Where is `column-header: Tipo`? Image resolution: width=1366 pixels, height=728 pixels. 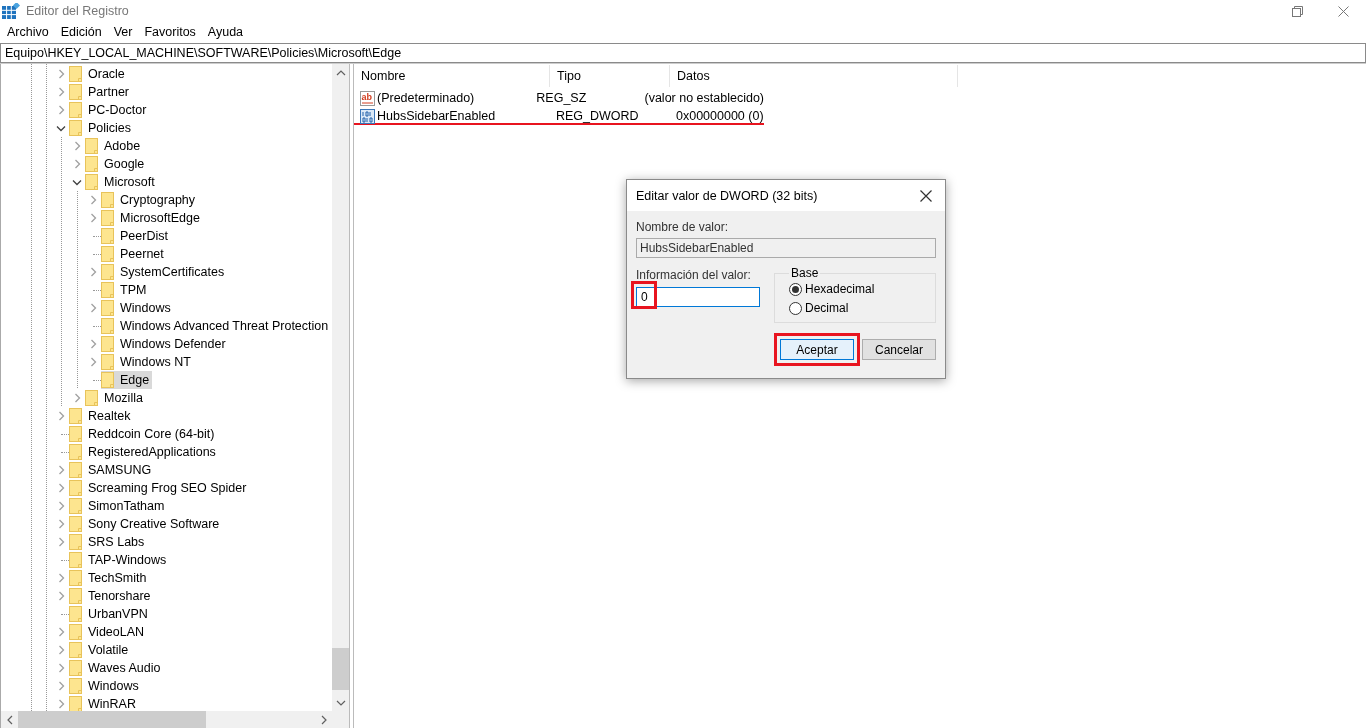
column-header: Tipo is located at coordinates (610, 76).